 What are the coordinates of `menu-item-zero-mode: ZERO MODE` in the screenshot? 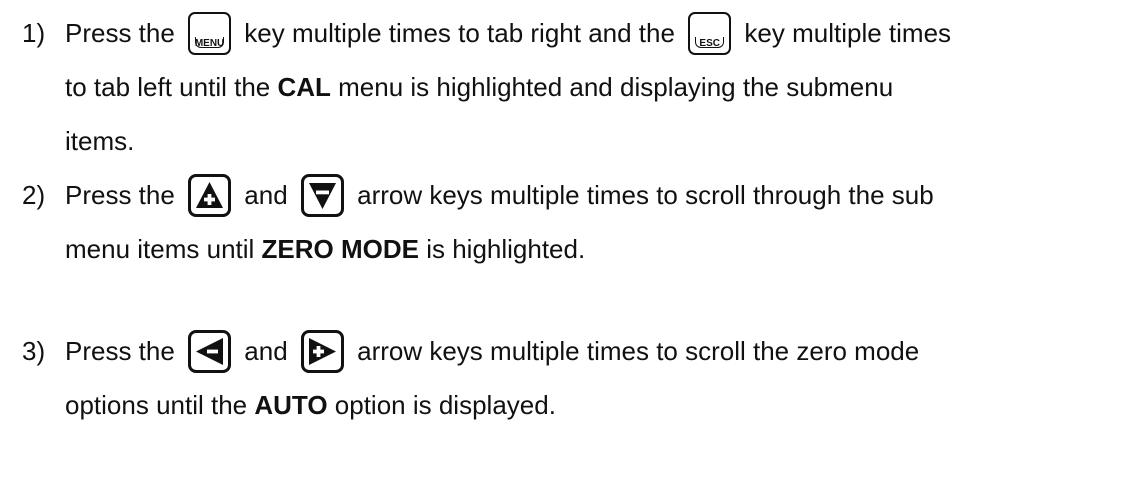 It's located at (340, 249).